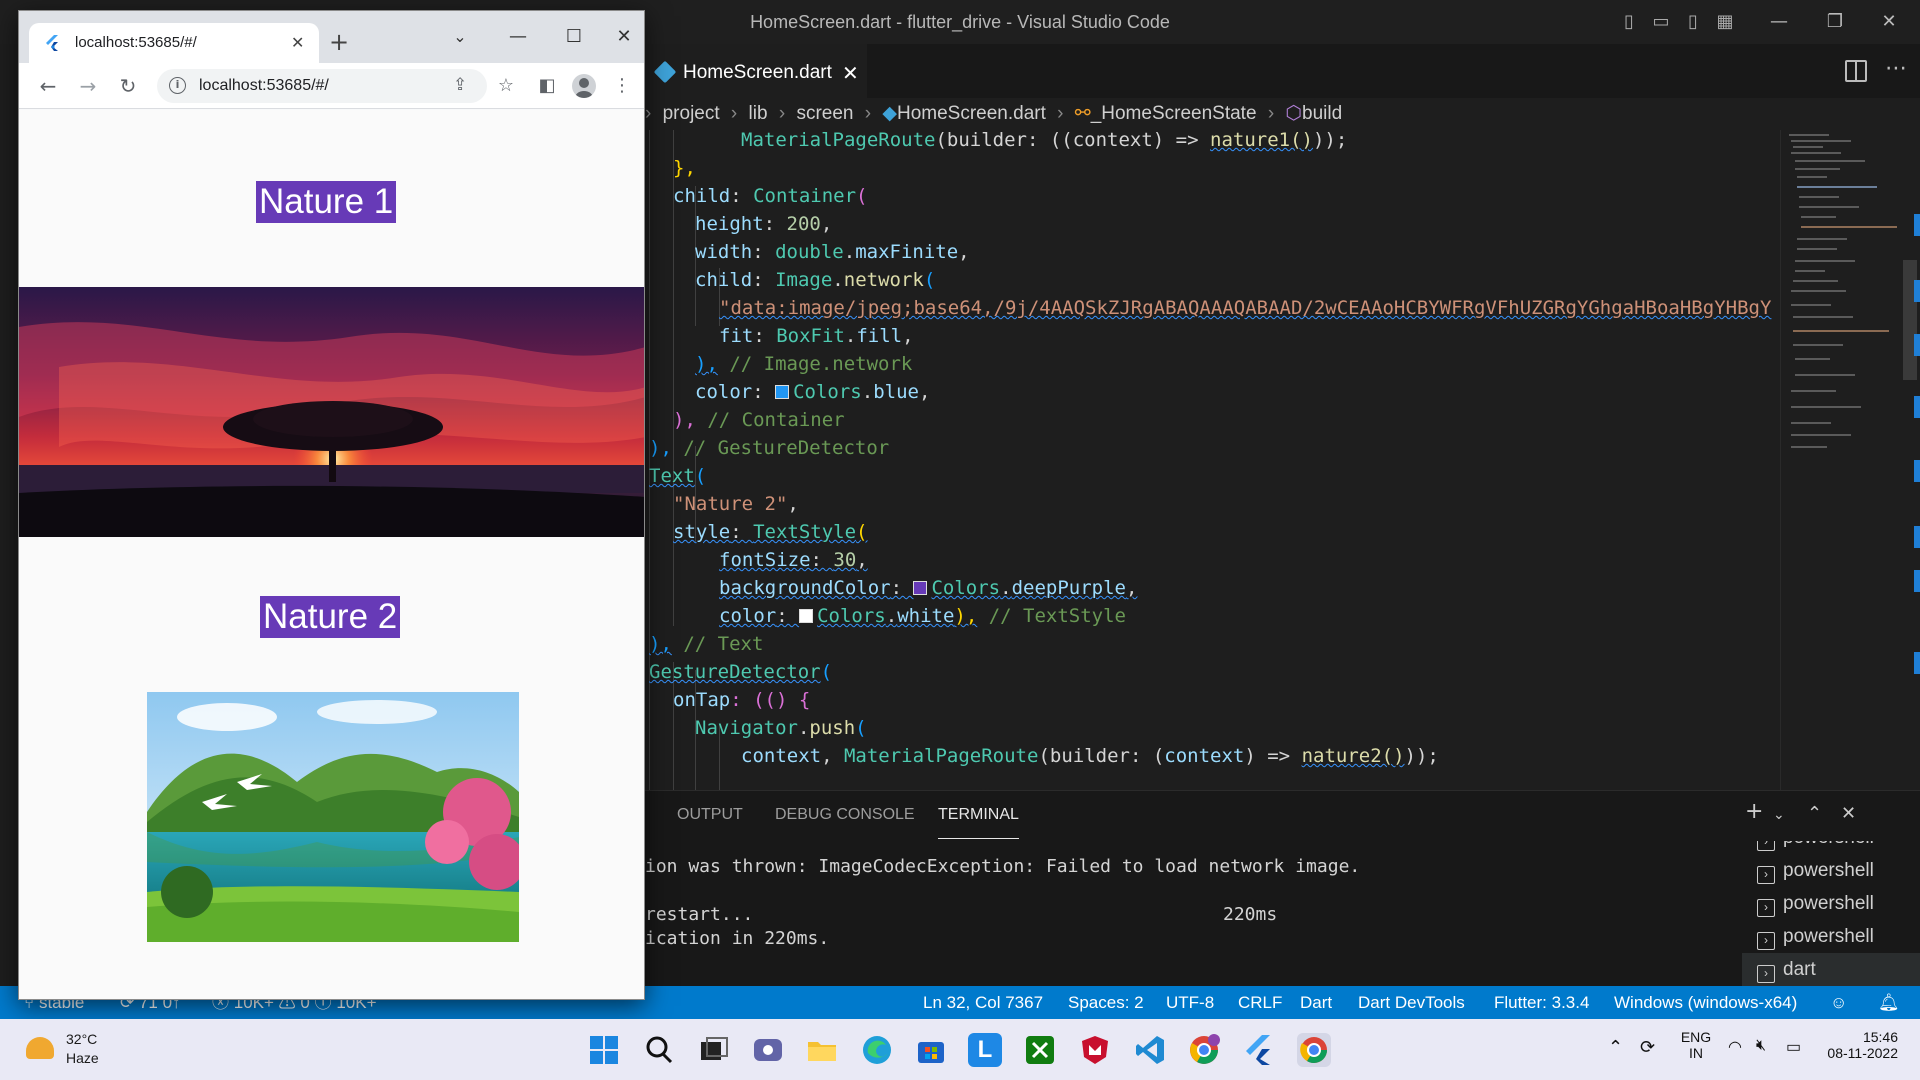 This screenshot has height=1080, width=1920. Describe the element at coordinates (971, 114) in the screenshot. I see `breadcrumb-item: HomeScreen.dart` at that location.